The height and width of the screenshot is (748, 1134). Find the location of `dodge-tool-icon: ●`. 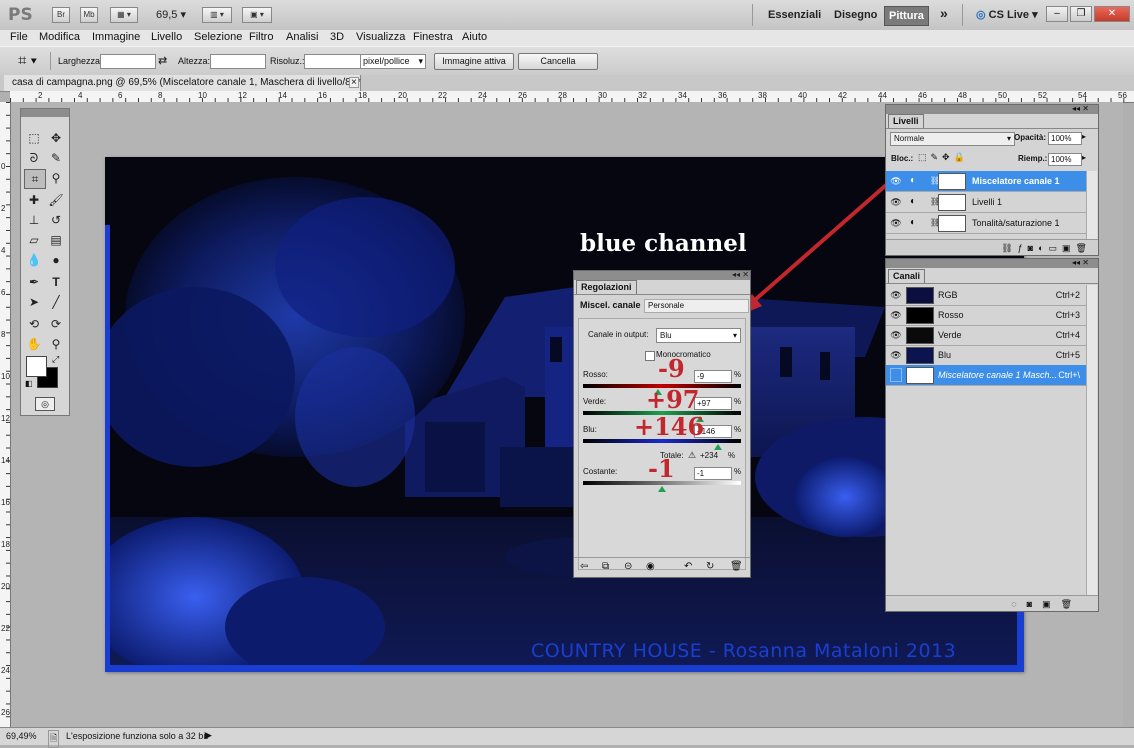

dodge-tool-icon: ● is located at coordinates (56, 260).